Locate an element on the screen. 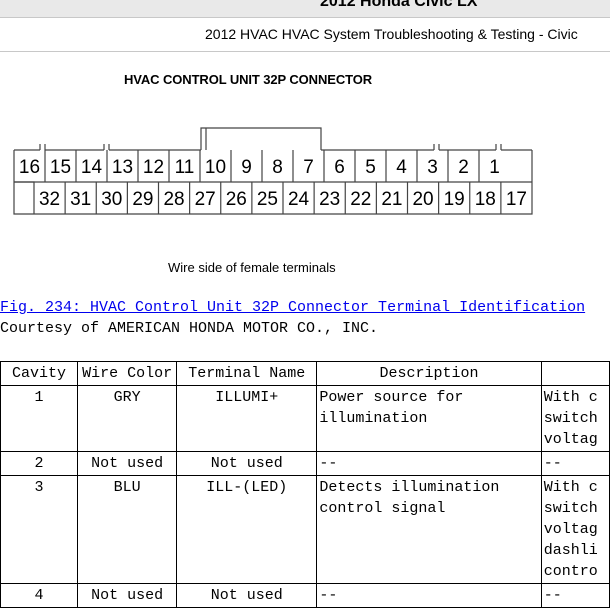  cavity-number: 19 is located at coordinates (454, 199).